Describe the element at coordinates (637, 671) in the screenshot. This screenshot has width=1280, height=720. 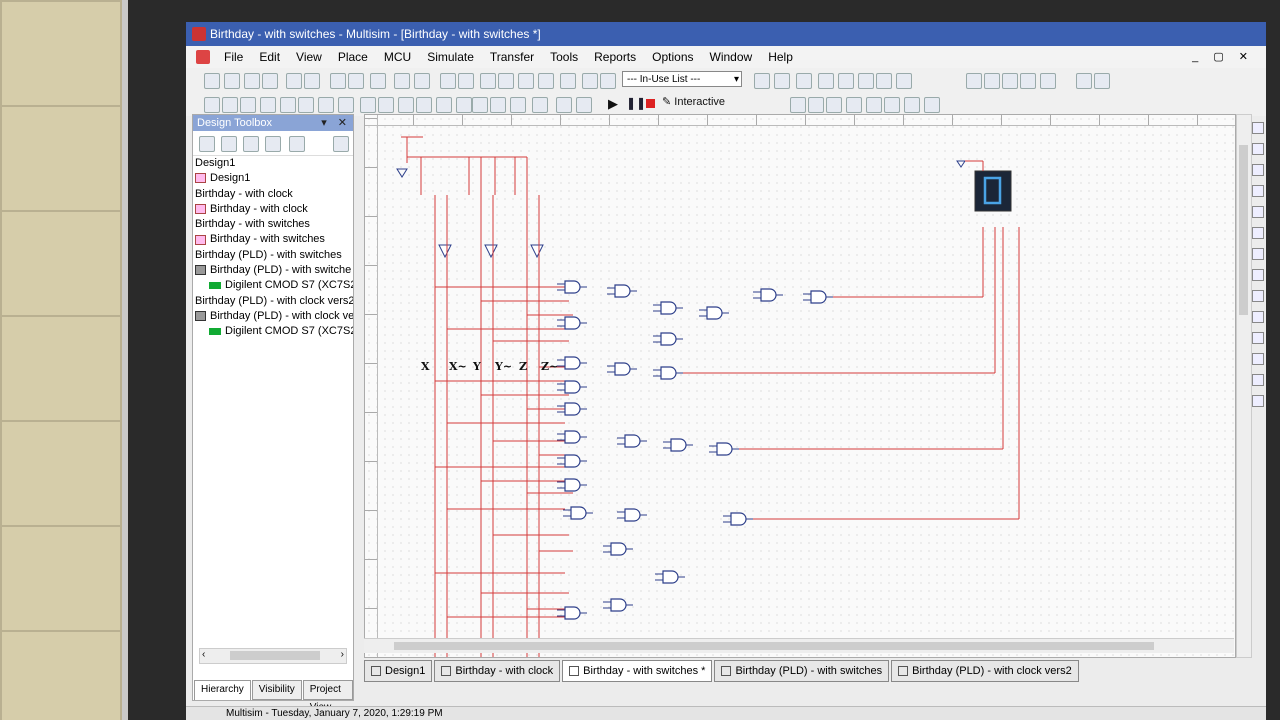
I see `doc-tab: Birthday - with switches *` at that location.